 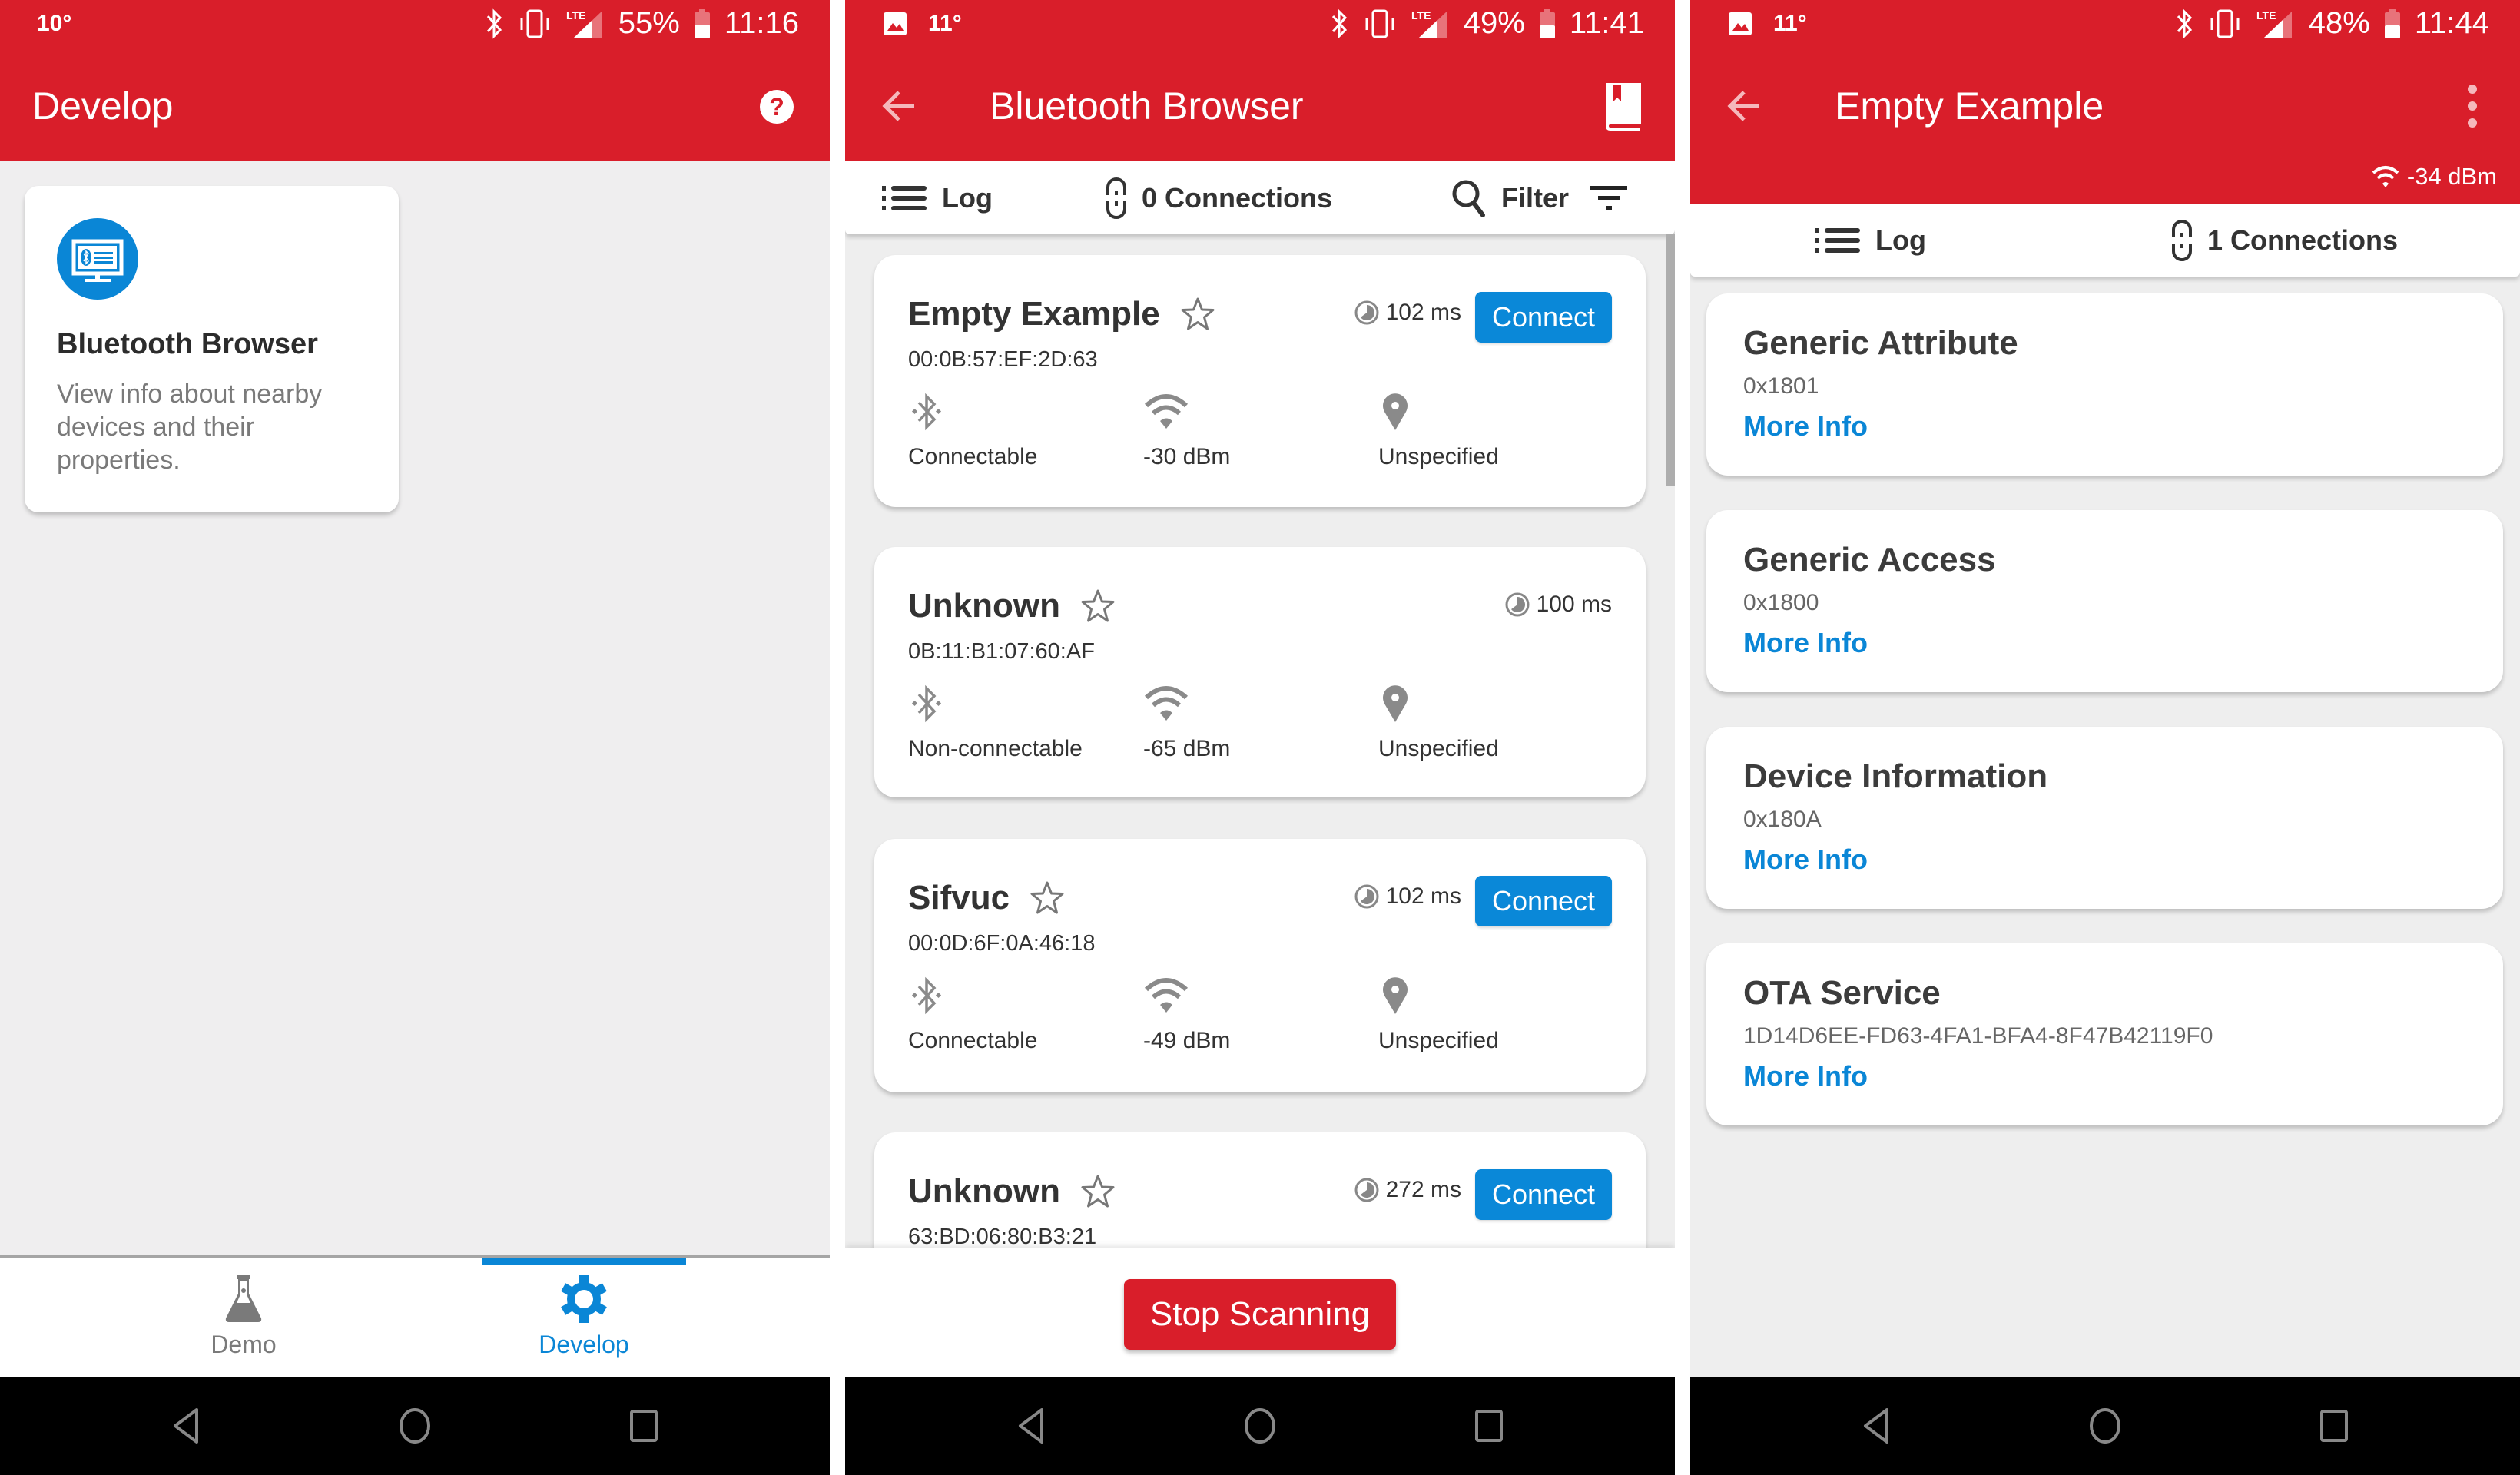 What do you see at coordinates (1535, 197) in the screenshot?
I see `filter-label: Filter` at bounding box center [1535, 197].